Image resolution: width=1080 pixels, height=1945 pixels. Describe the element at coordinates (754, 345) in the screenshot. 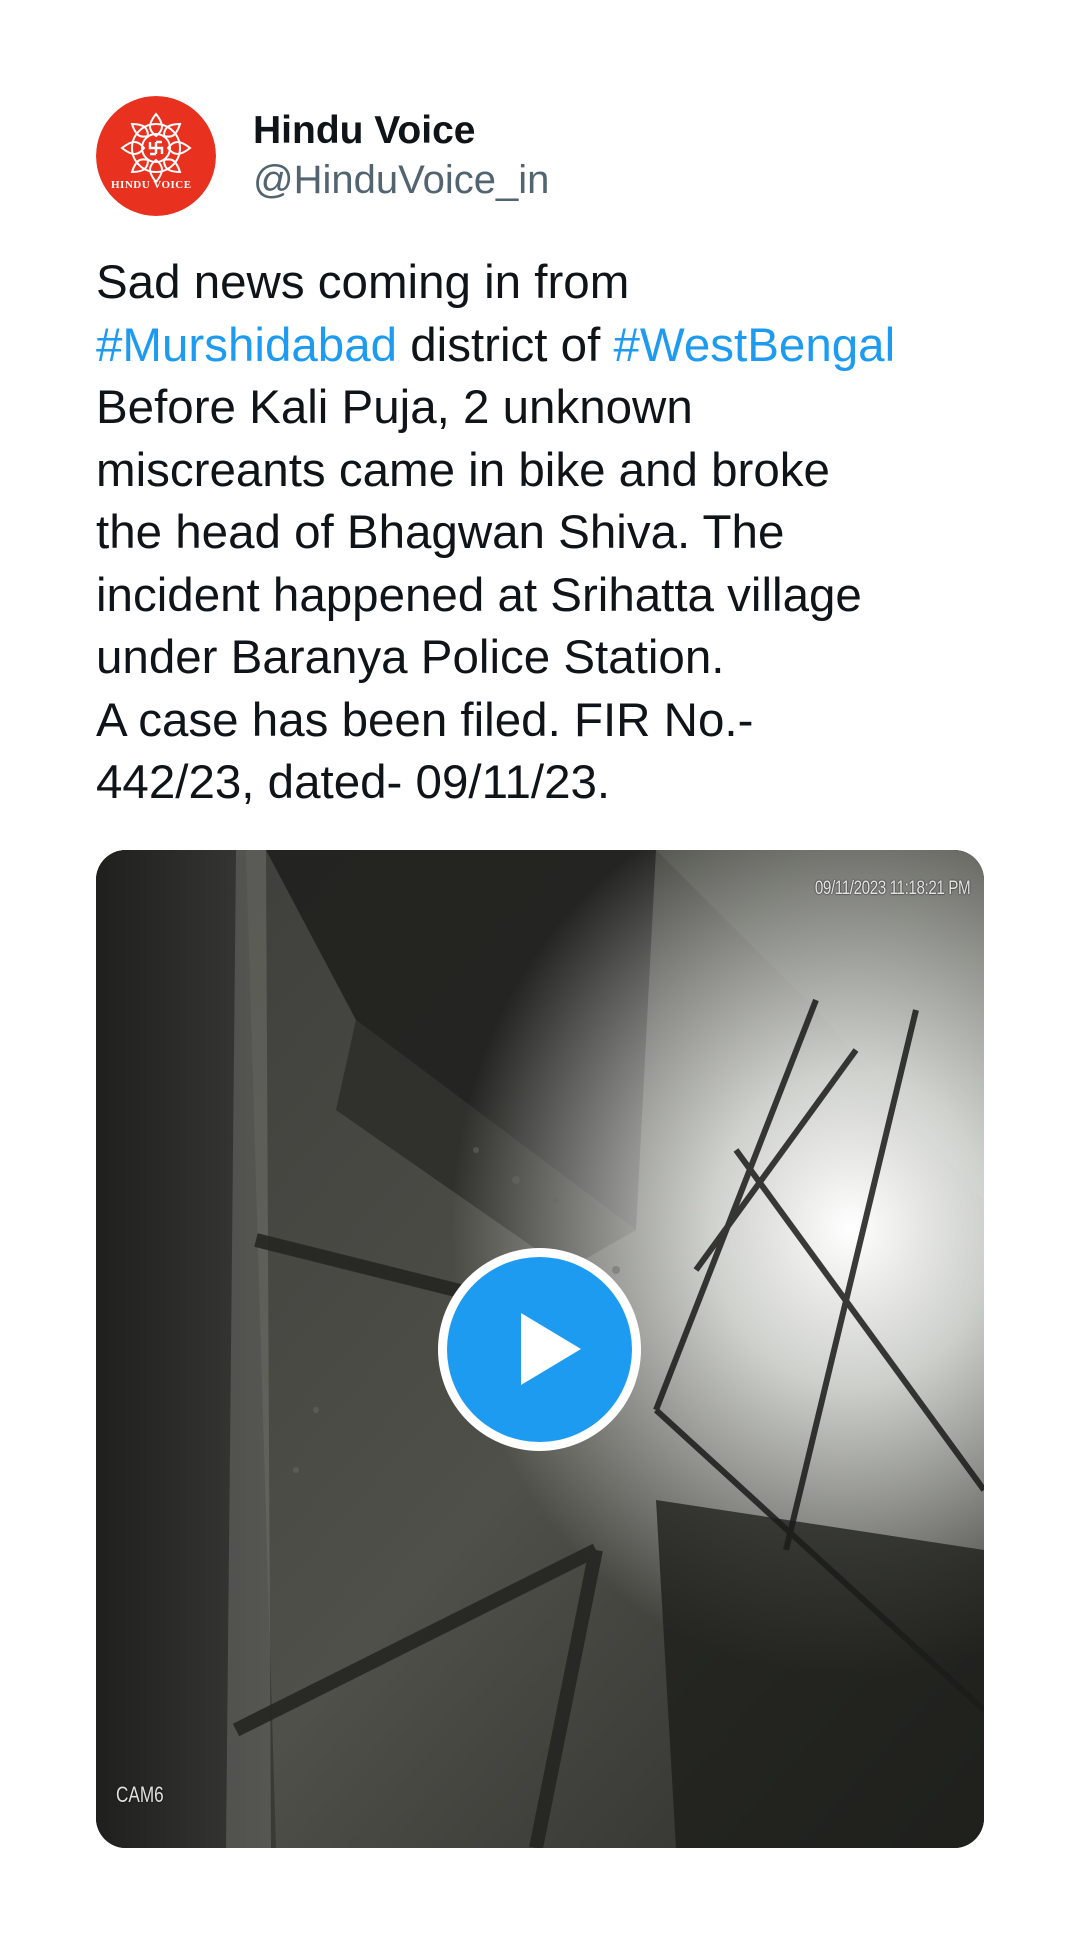

I see `hashtag-link: #WestBengal` at that location.